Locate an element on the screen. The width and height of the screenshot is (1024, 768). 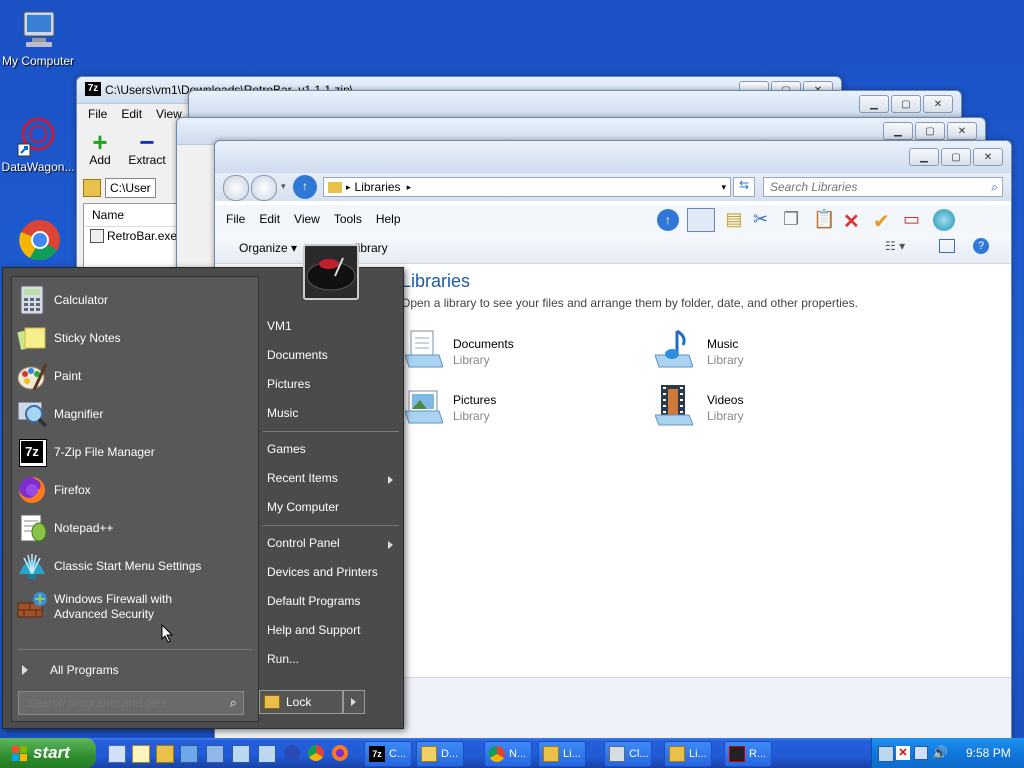
menu-tools: Tools is located at coordinates (348, 219).